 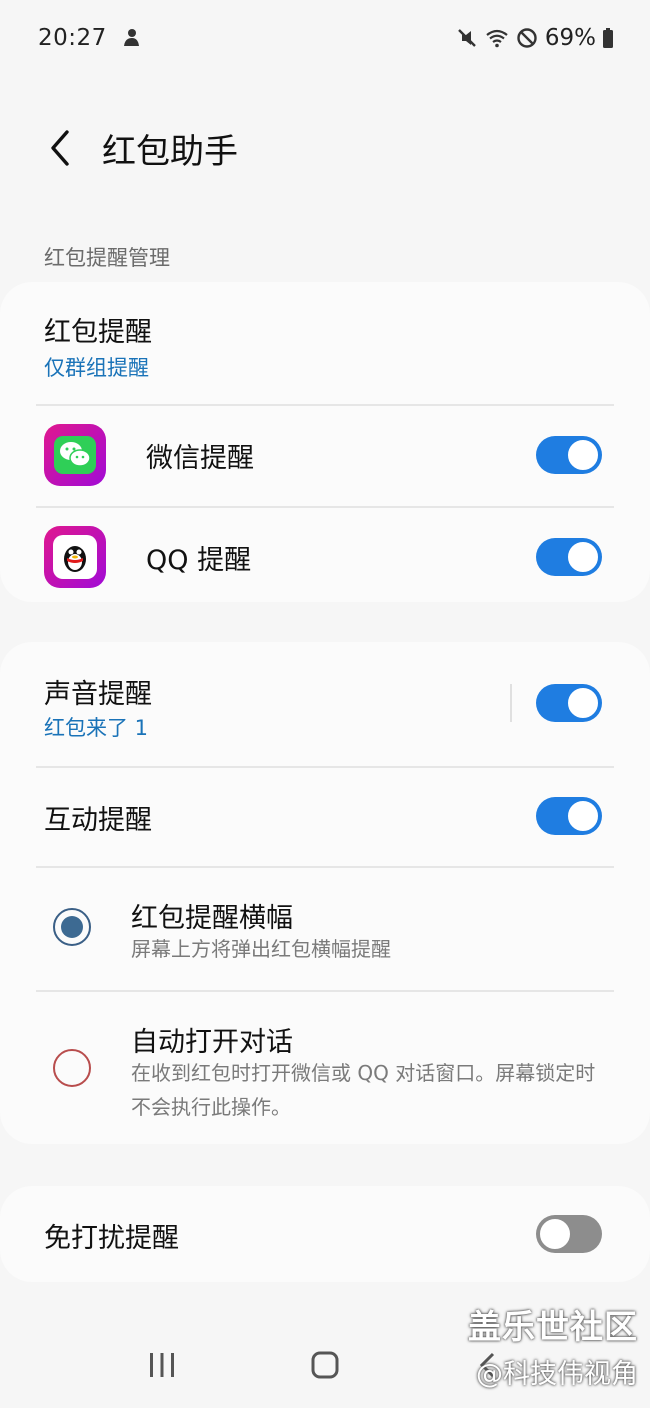 I want to click on notification-app-icon, so click(x=131, y=37).